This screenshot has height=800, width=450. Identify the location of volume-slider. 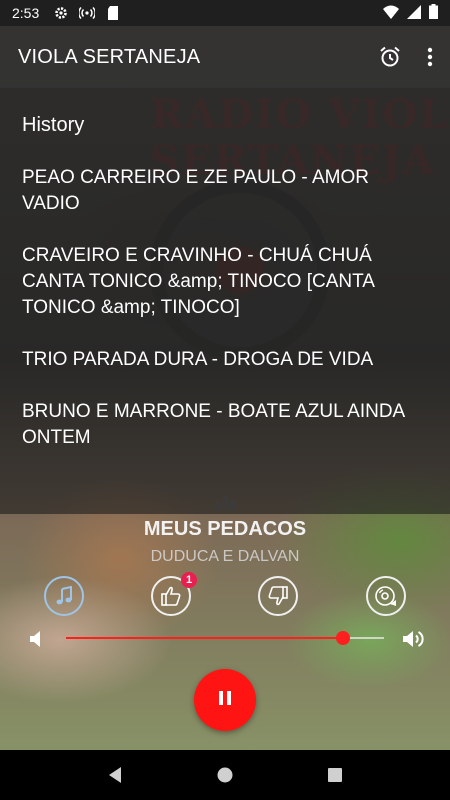
(225, 638).